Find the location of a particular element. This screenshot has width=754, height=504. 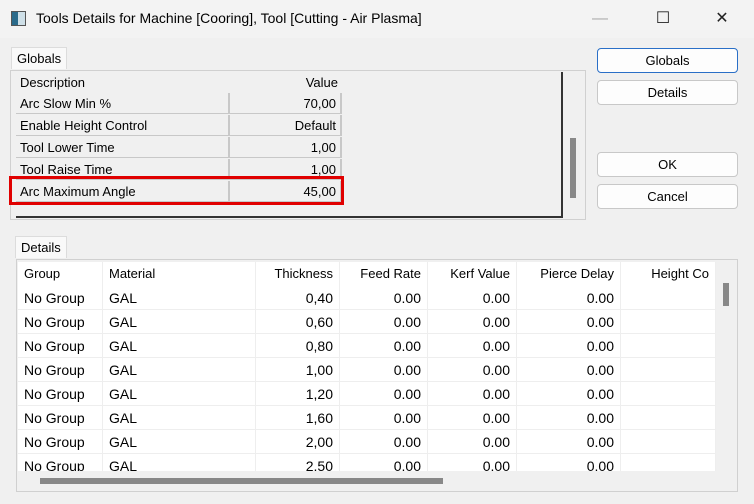

cell-thickness: 1,00 is located at coordinates (298, 370).